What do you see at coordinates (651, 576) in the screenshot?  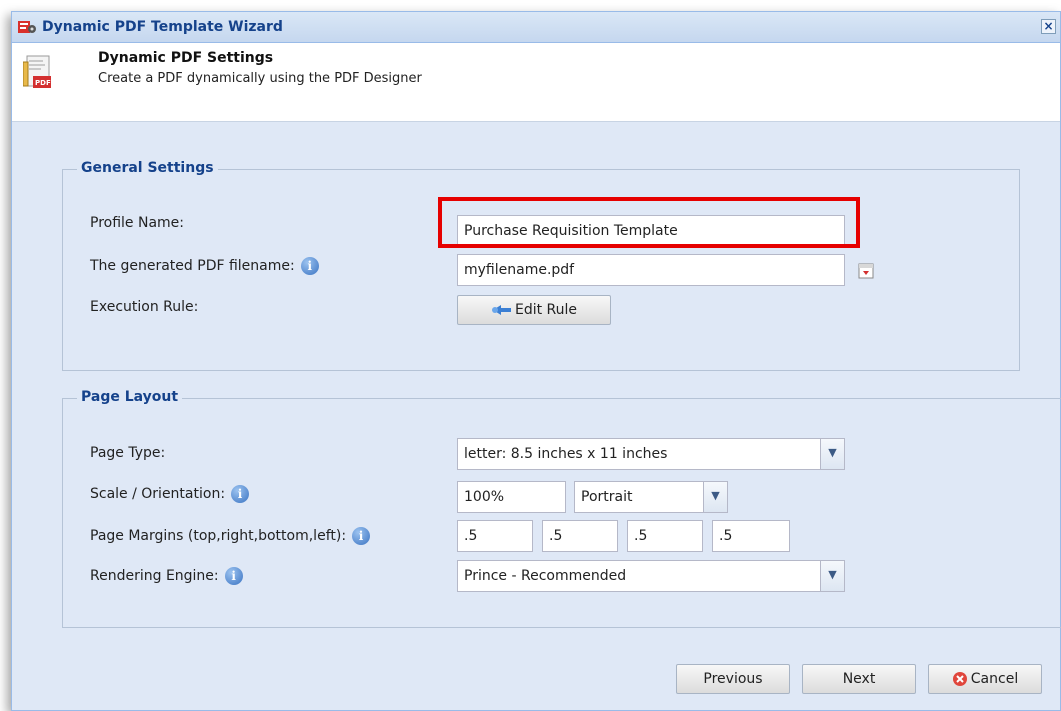 I see `rendering-engine-select: Prince - Recommended ▼` at bounding box center [651, 576].